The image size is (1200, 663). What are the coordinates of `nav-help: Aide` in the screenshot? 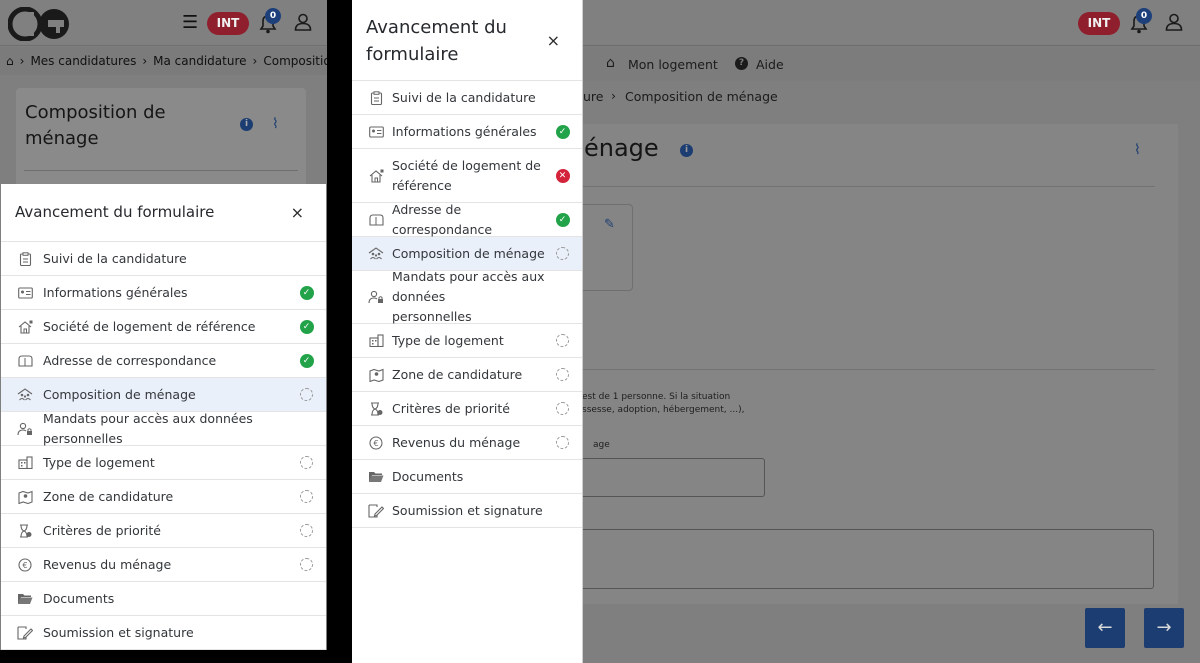 It's located at (770, 64).